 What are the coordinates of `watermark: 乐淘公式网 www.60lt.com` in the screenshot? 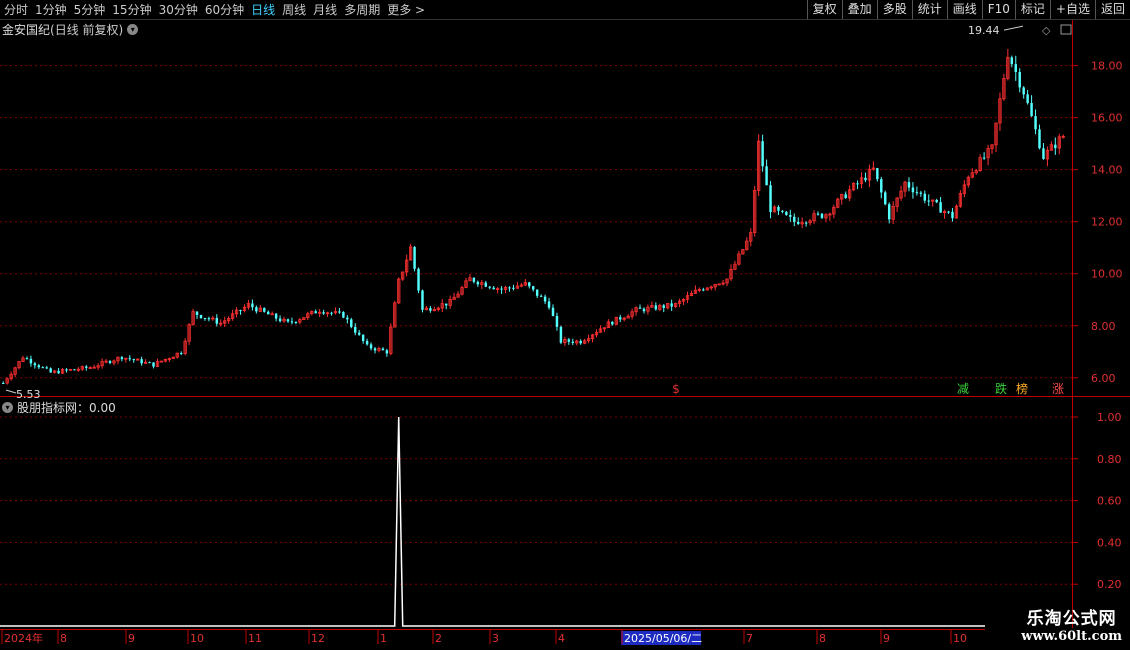 It's located at (1071, 624).